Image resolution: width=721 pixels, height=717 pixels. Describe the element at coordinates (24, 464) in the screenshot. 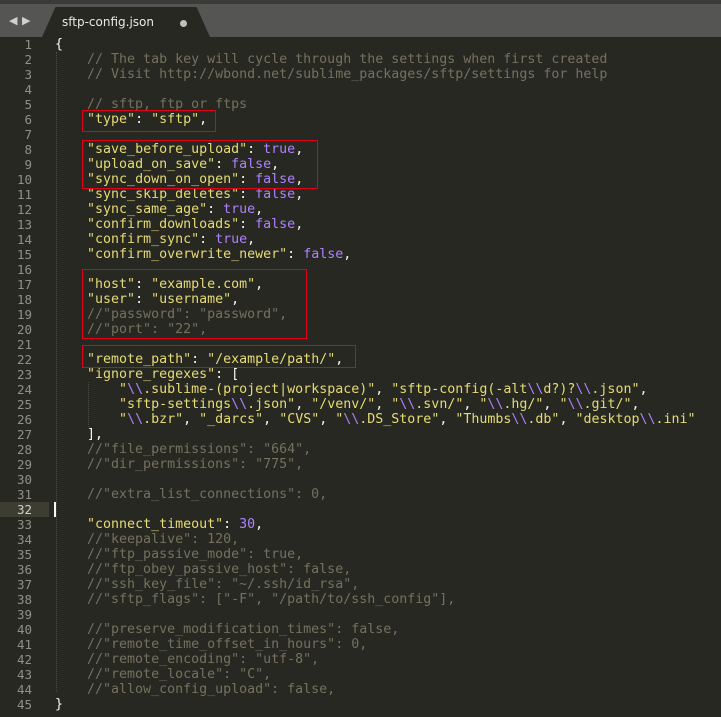

I see `line-number: 29` at that location.